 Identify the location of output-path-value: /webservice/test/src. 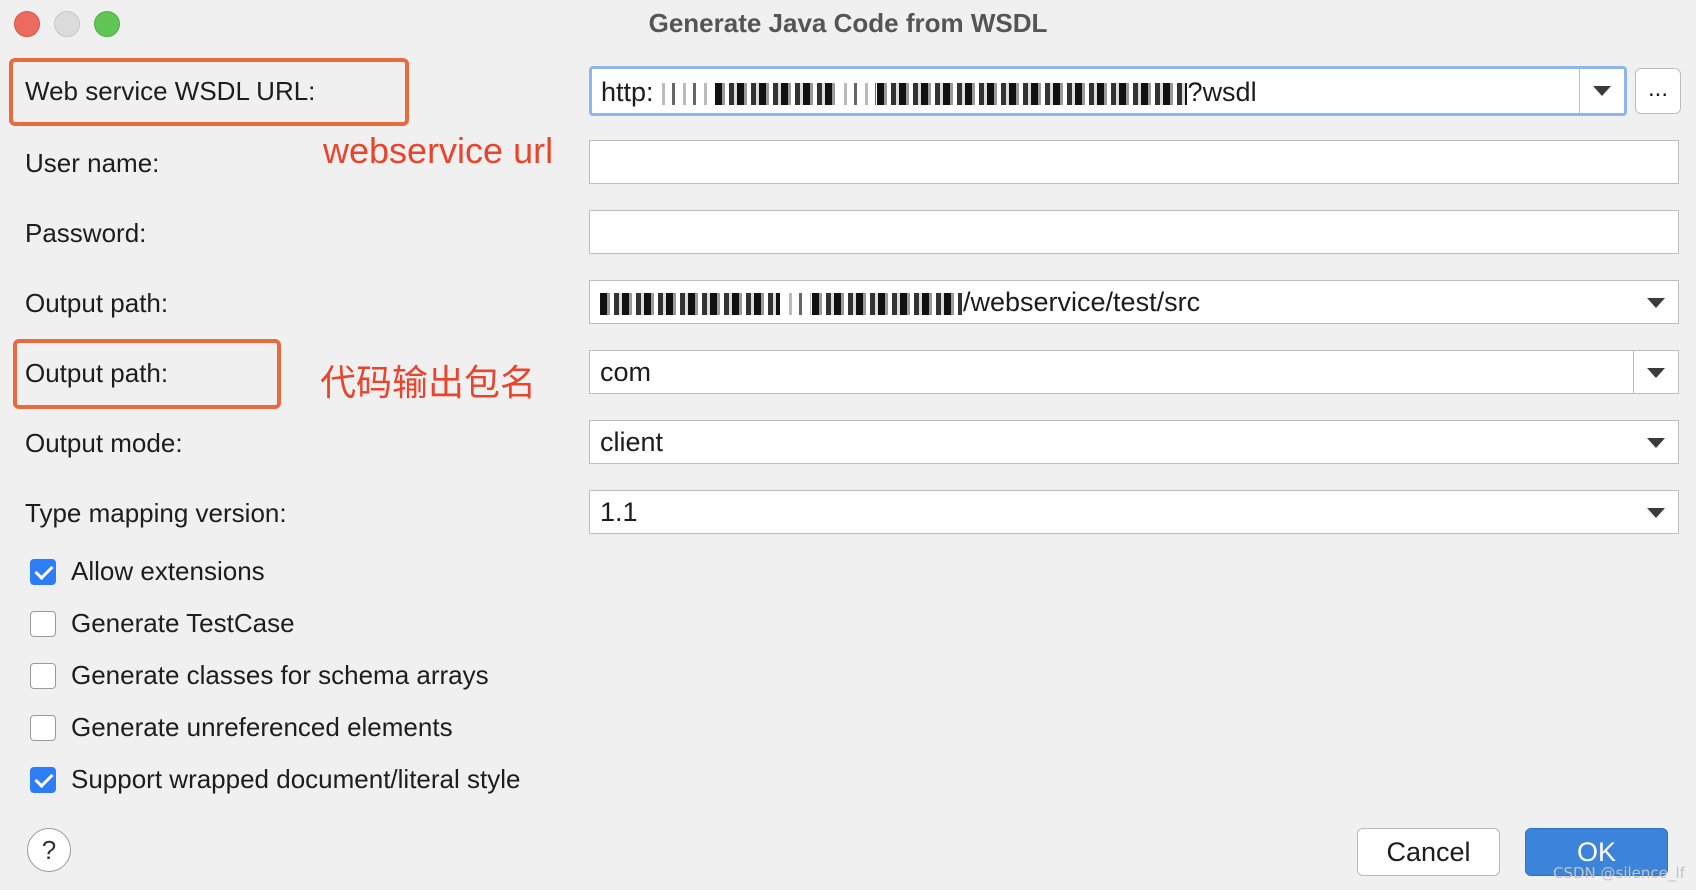
(900, 302).